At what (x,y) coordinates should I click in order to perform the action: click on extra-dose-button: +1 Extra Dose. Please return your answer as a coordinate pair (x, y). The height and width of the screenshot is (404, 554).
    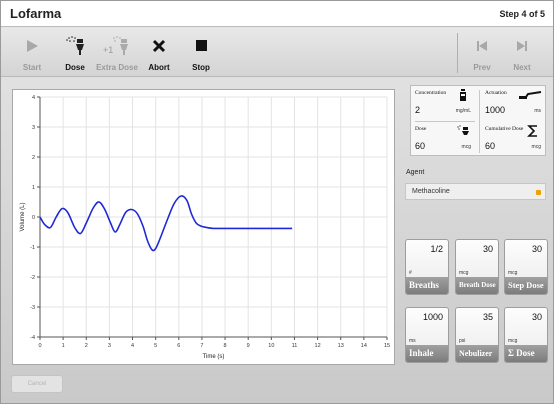
    Looking at the image, I should click on (117, 52).